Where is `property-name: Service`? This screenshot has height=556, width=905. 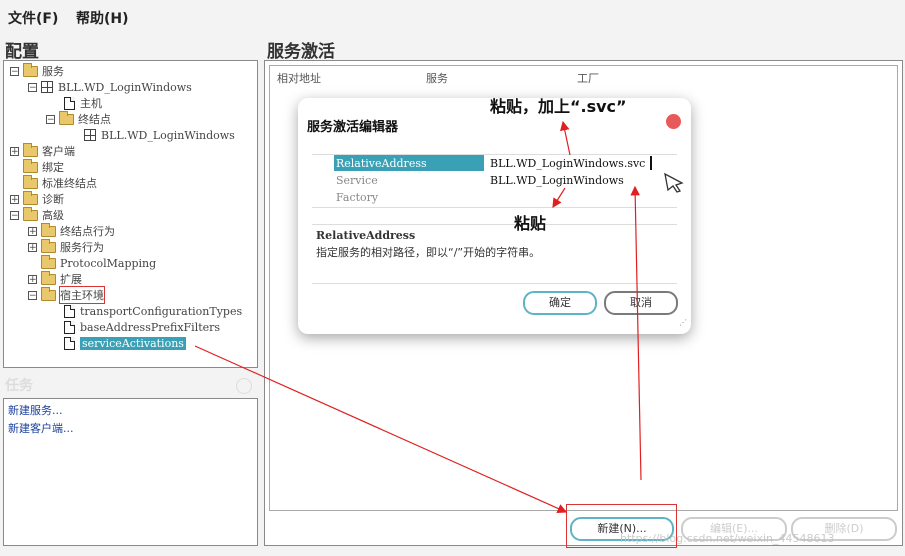
property-name: Service is located at coordinates (357, 180).